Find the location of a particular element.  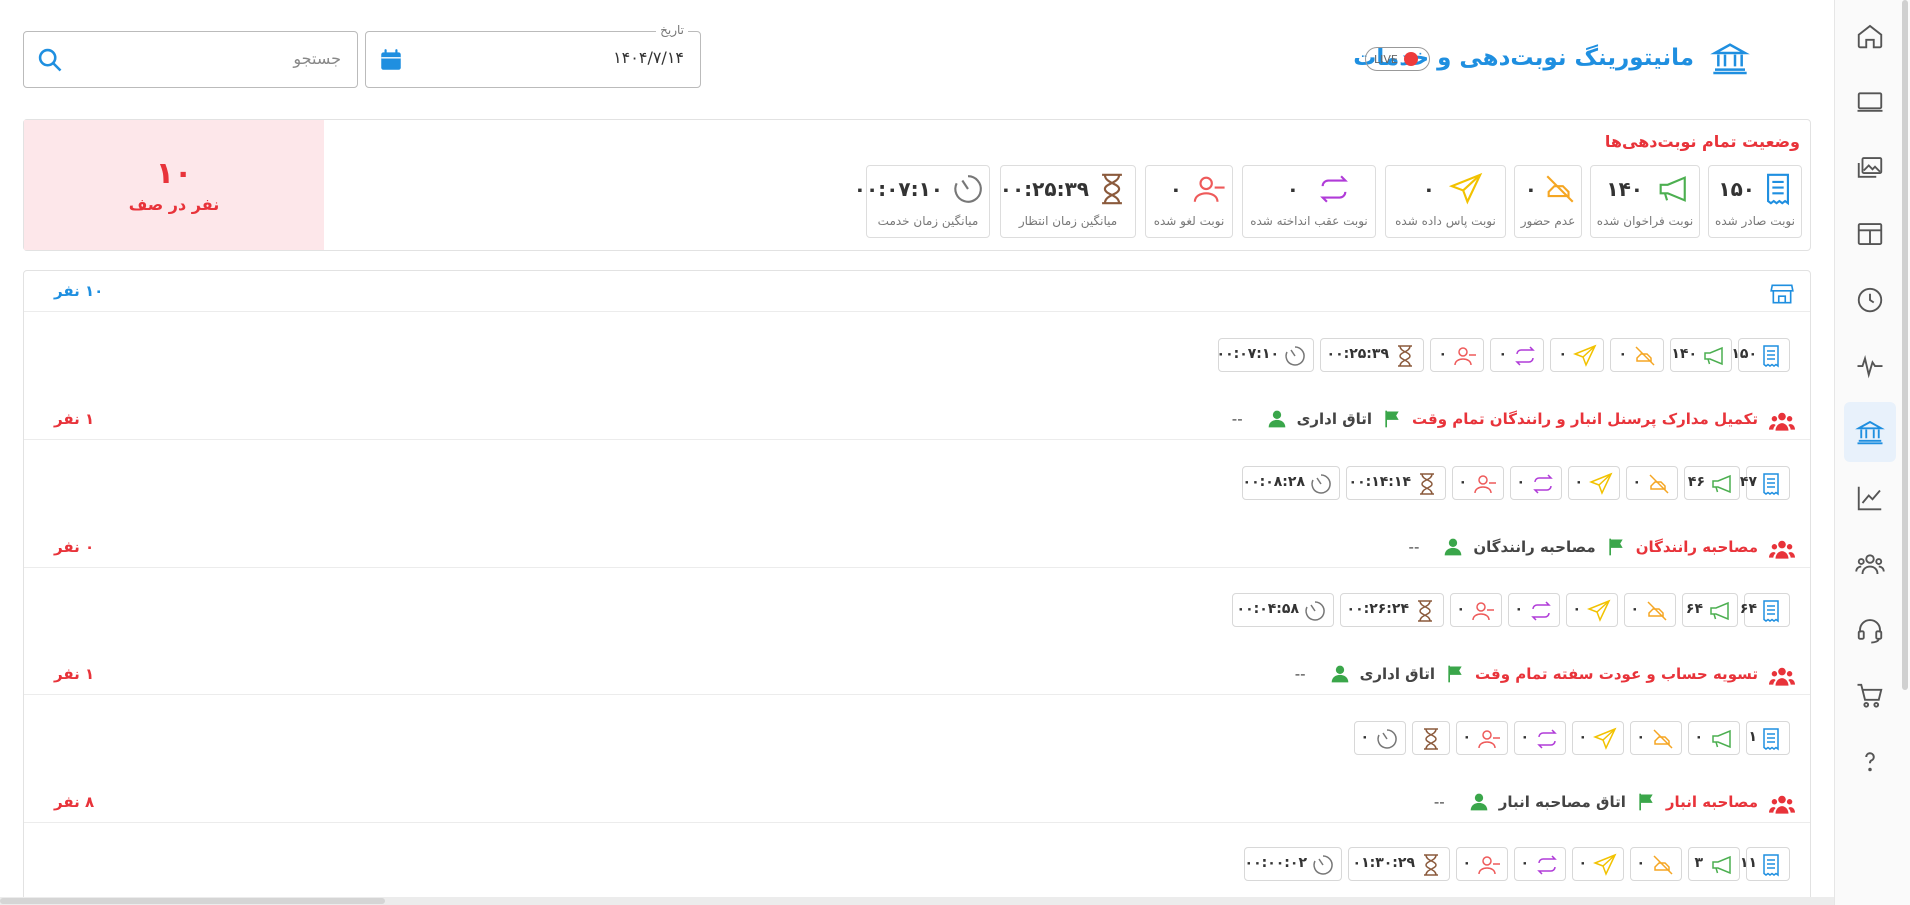

hand-off-icon is located at coordinates (1657, 611).